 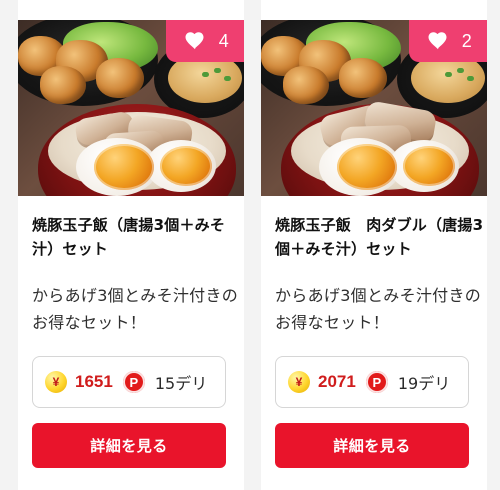 I want to click on product-title: 焼豚玉子飯 肉ダブル（唐揚3個＋みそ汁）セット, so click(x=380, y=237).